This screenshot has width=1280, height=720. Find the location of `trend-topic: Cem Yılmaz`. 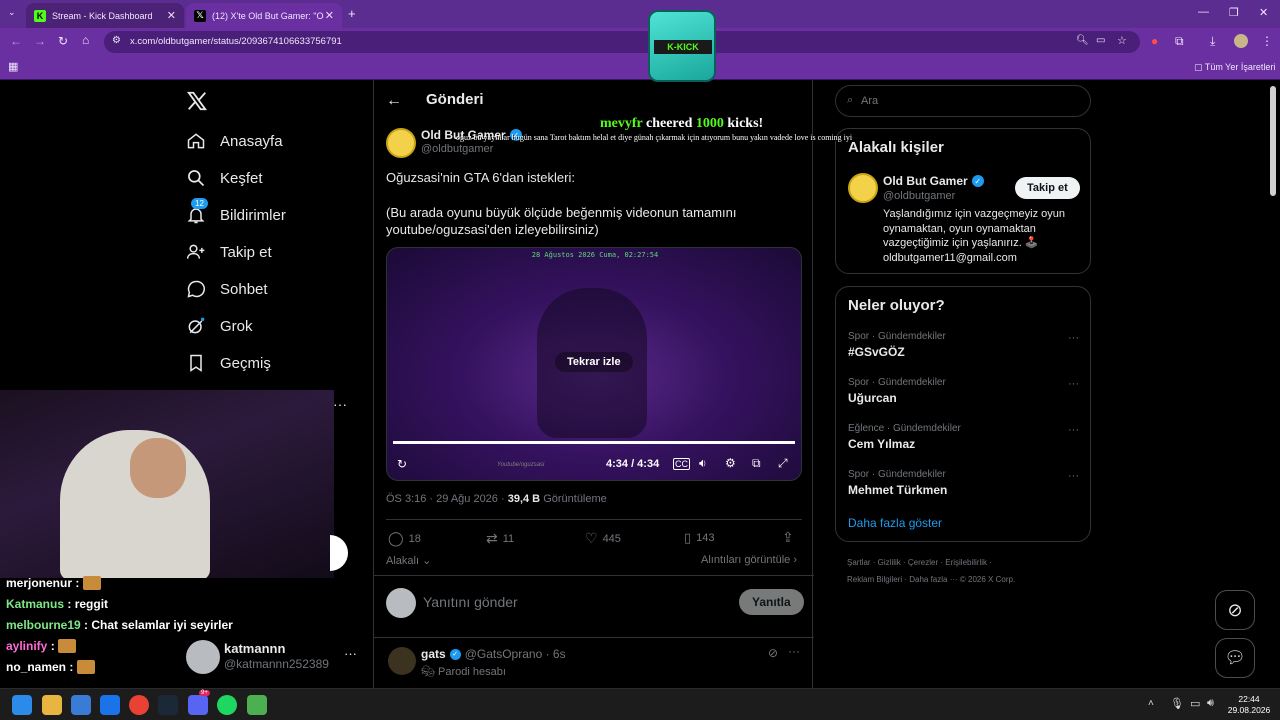

trend-topic: Cem Yılmaz is located at coordinates (881, 444).